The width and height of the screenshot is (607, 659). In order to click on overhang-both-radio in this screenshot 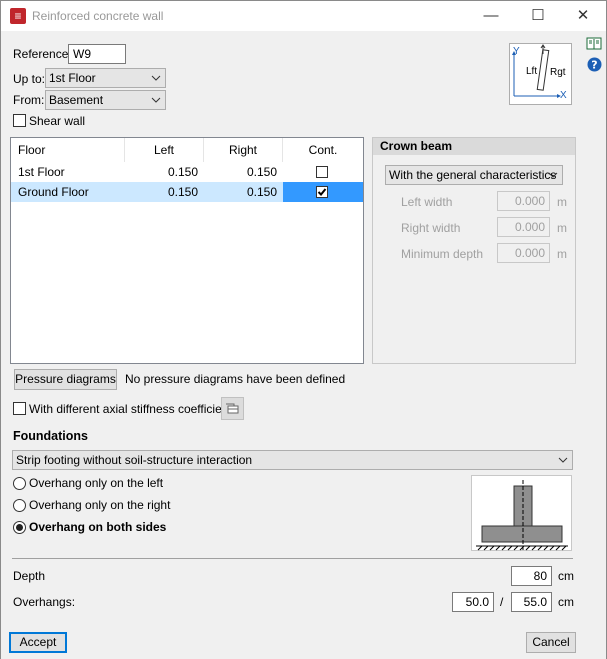, I will do `click(19, 527)`.